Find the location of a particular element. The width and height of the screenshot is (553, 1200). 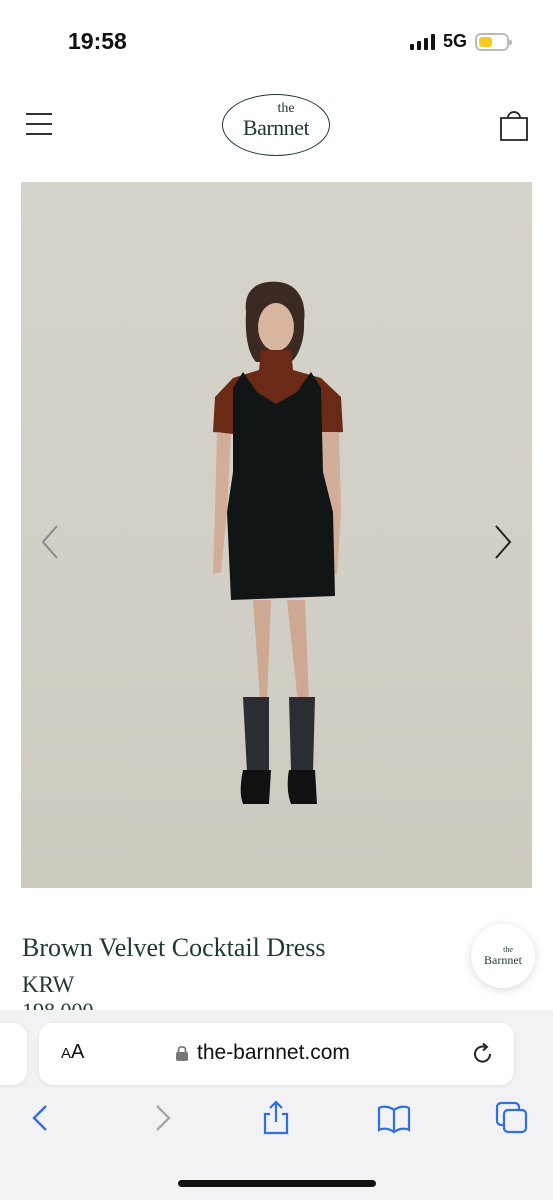

shopping-bag-icon is located at coordinates (514, 124).